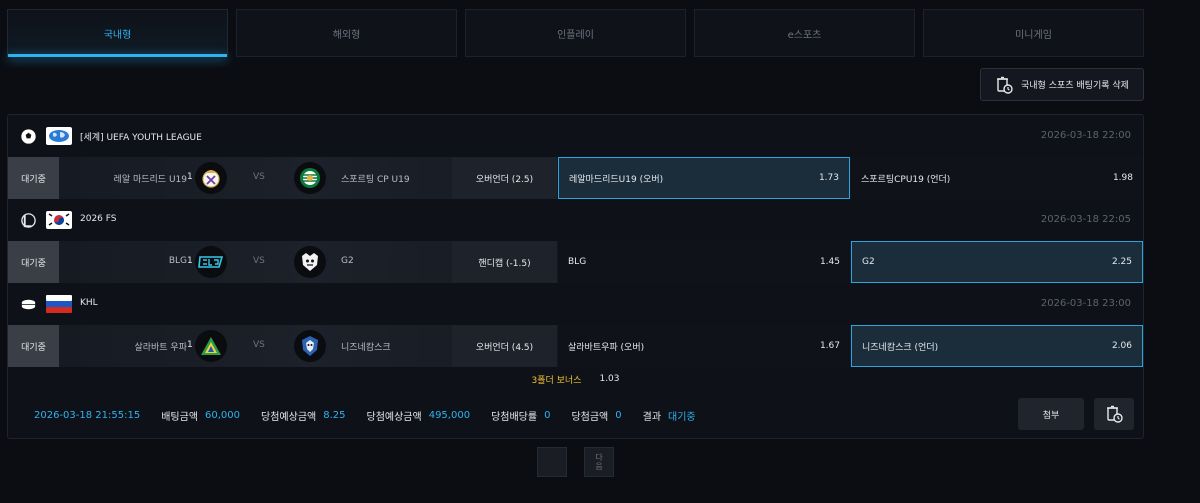 This screenshot has height=503, width=1200. I want to click on salavat-logo-icon, so click(211, 346).